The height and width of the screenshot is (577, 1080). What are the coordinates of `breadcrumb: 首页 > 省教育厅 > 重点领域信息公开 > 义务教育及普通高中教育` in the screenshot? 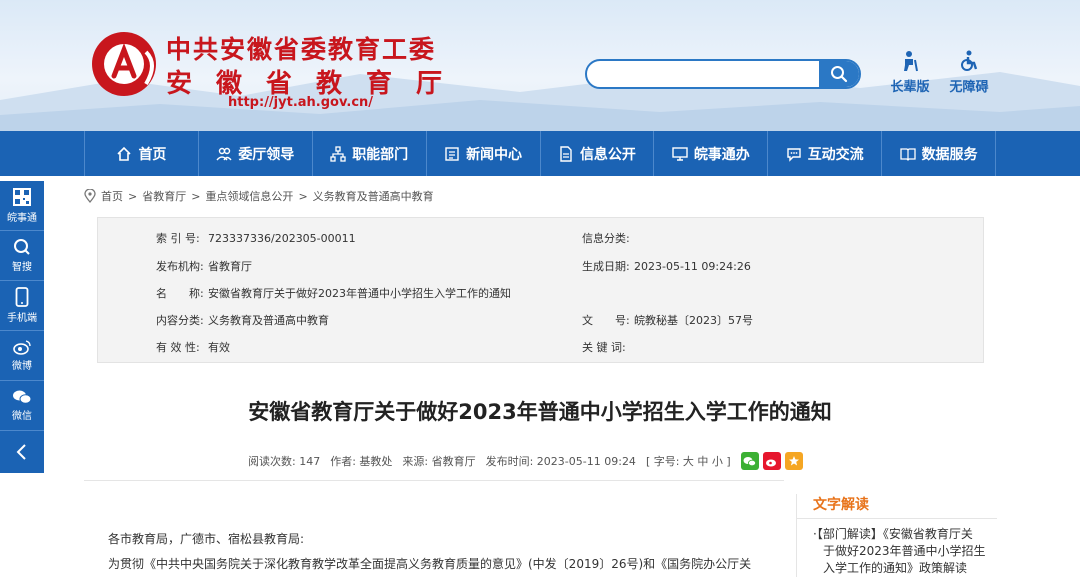 It's located at (259, 196).